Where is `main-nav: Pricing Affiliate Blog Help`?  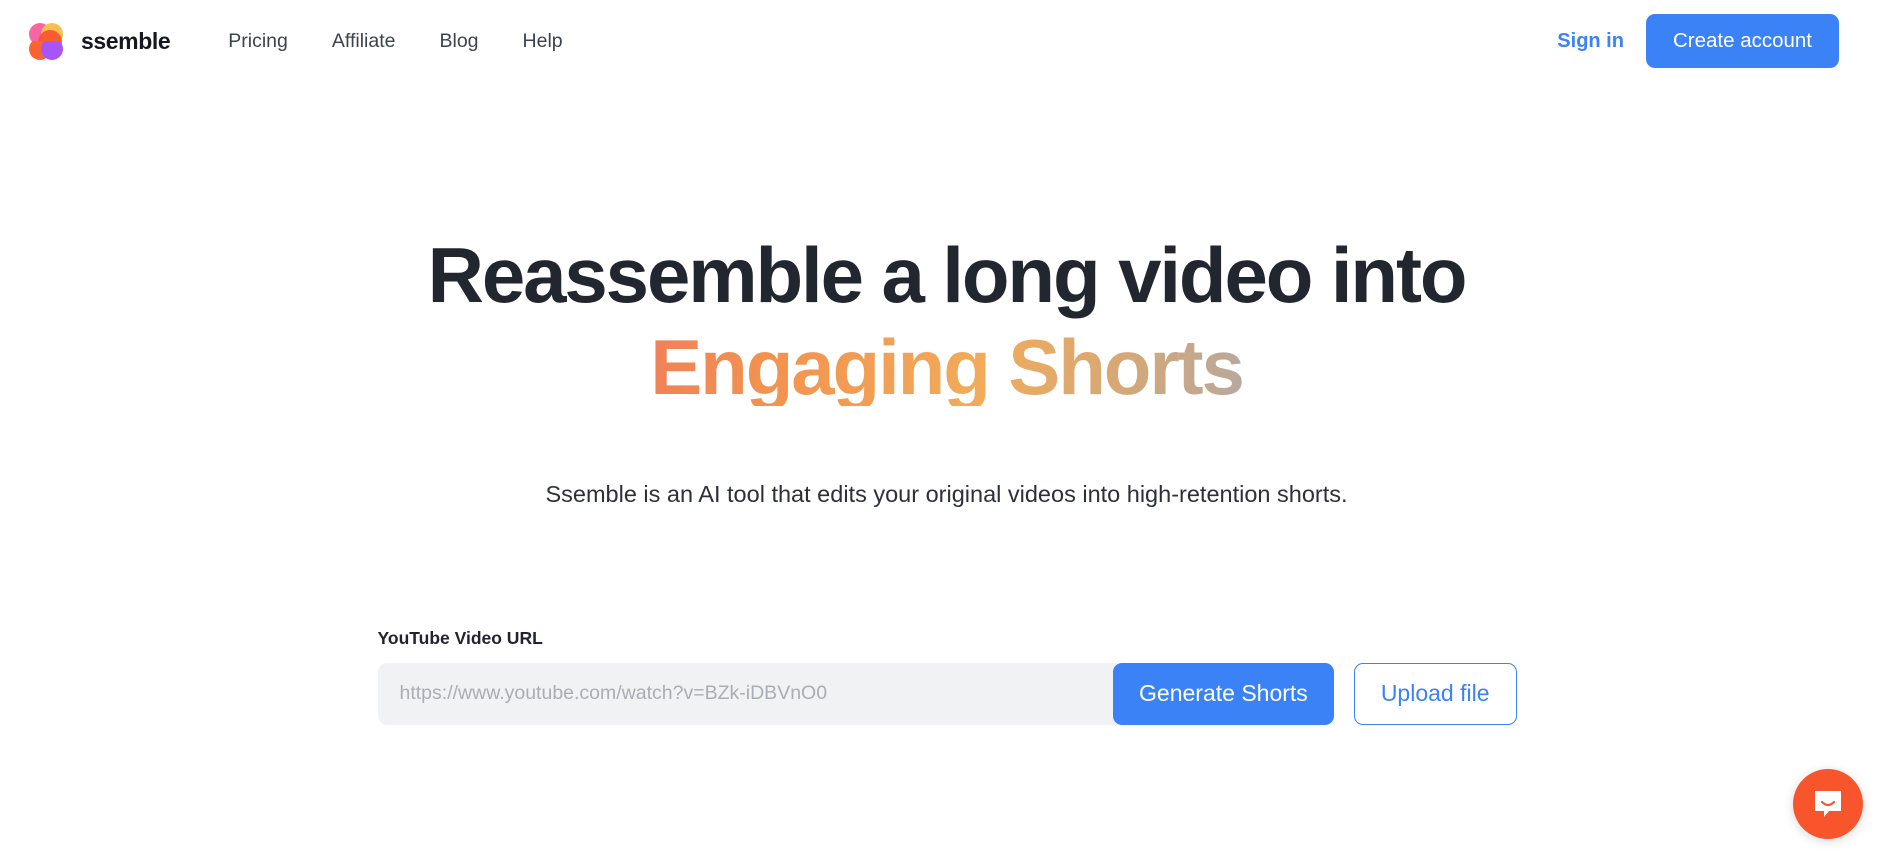
main-nav: Pricing Affiliate Blog Help is located at coordinates (395, 41).